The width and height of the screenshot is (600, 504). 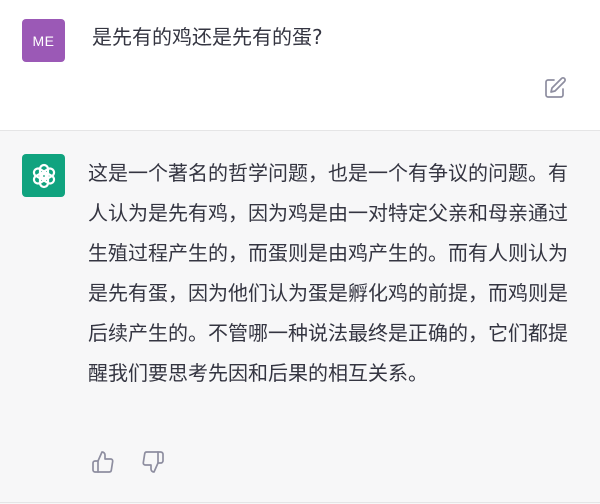 What do you see at coordinates (207, 37) in the screenshot?
I see `user-question-text: 是先有的鸡还是先有的蛋?` at bounding box center [207, 37].